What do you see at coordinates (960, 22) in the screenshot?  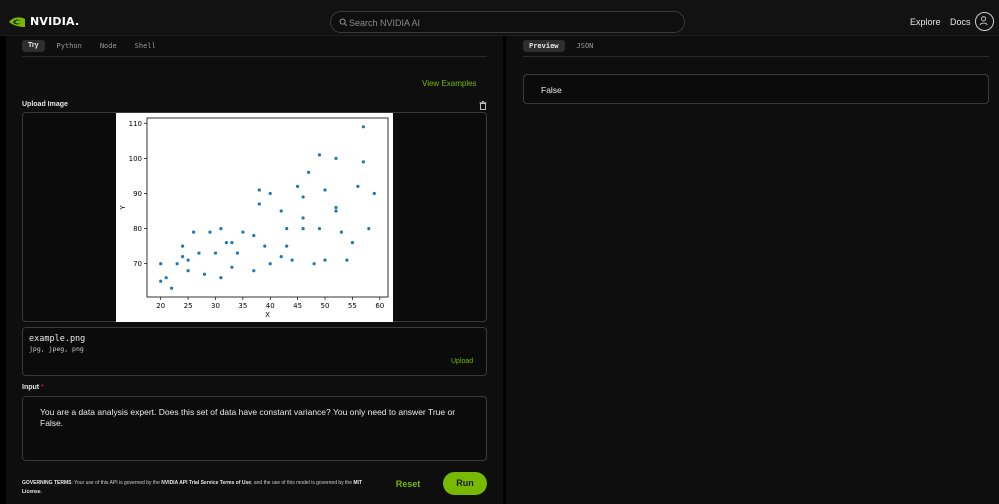 I see `nav-docs-link: Docs` at bounding box center [960, 22].